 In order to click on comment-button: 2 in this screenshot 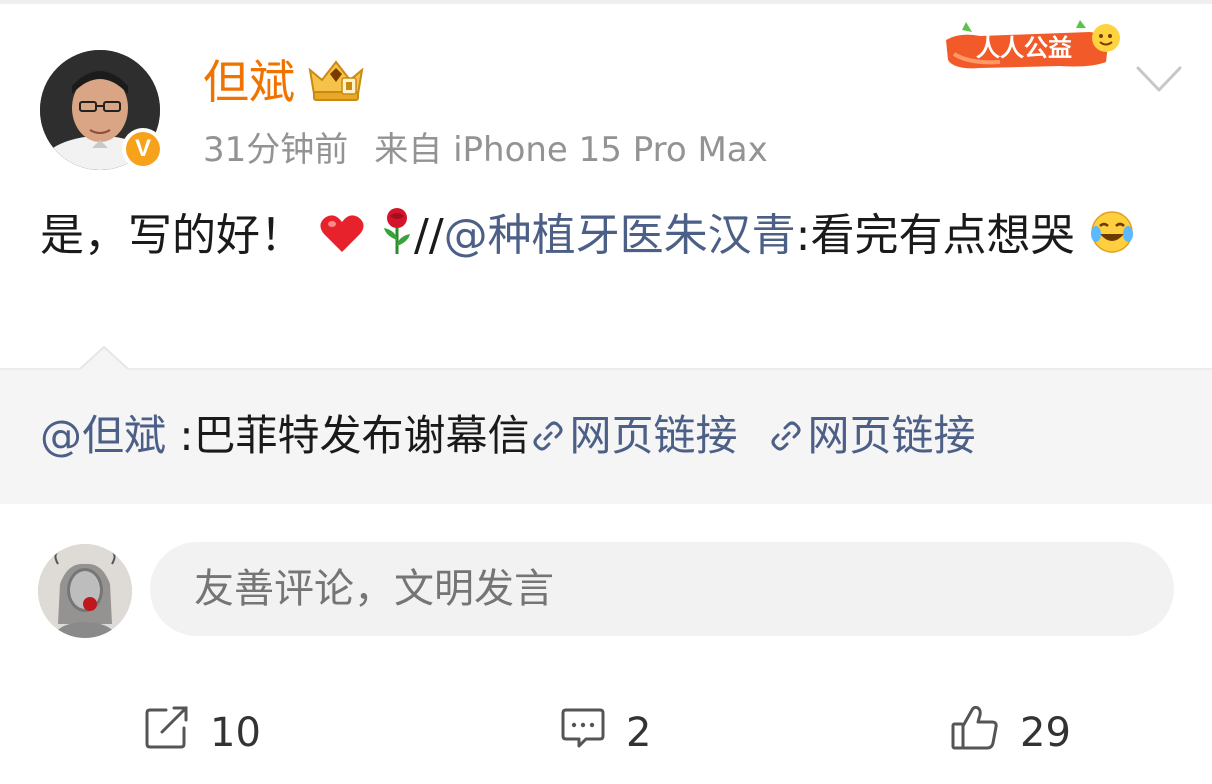, I will do `click(605, 733)`.